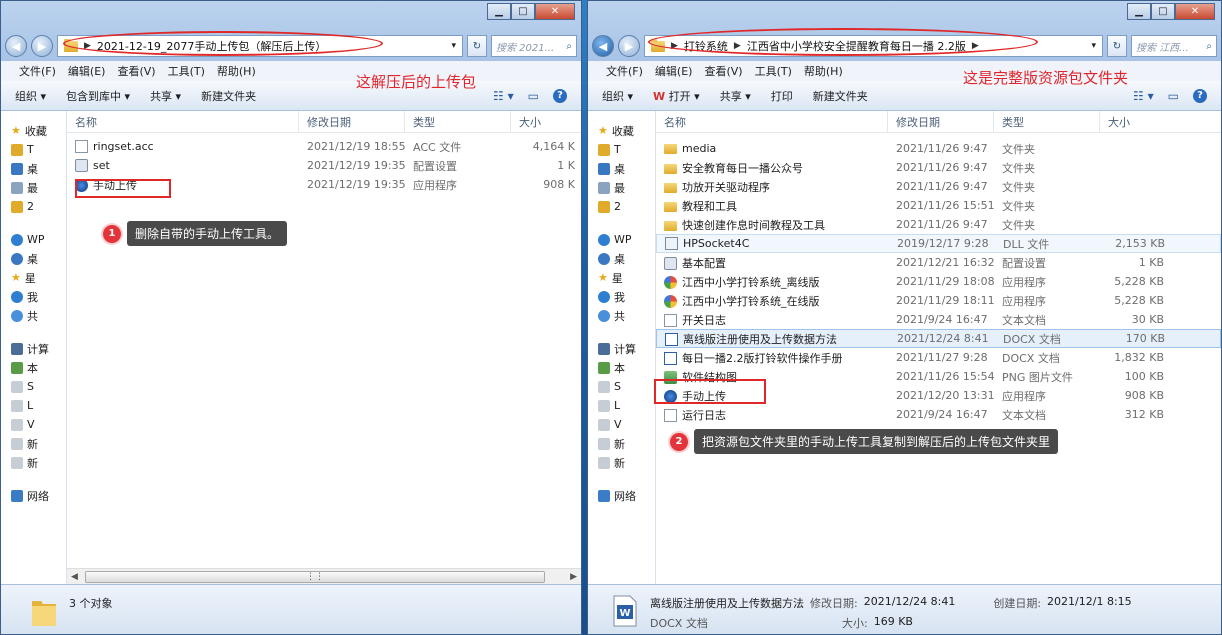  What do you see at coordinates (560, 95) in the screenshot?
I see `help-icon: ?` at bounding box center [560, 95].